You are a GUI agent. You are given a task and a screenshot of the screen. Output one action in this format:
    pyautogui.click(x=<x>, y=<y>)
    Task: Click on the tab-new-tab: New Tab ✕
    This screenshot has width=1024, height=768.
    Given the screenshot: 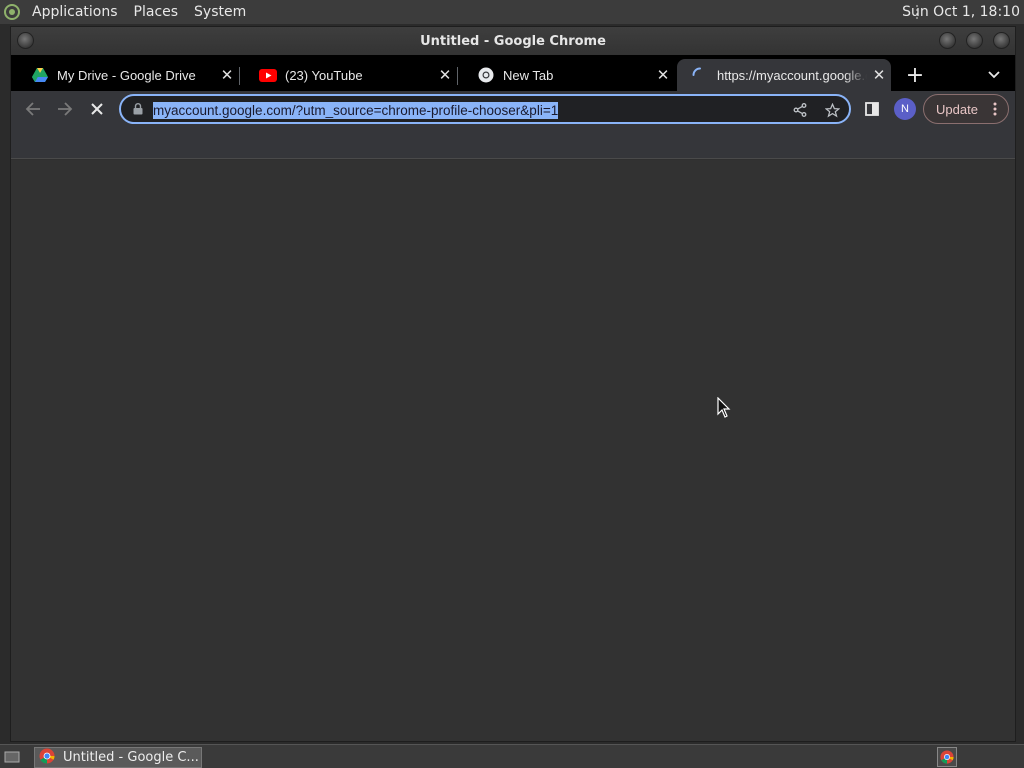 What is the action you would take?
    pyautogui.click(x=566, y=75)
    